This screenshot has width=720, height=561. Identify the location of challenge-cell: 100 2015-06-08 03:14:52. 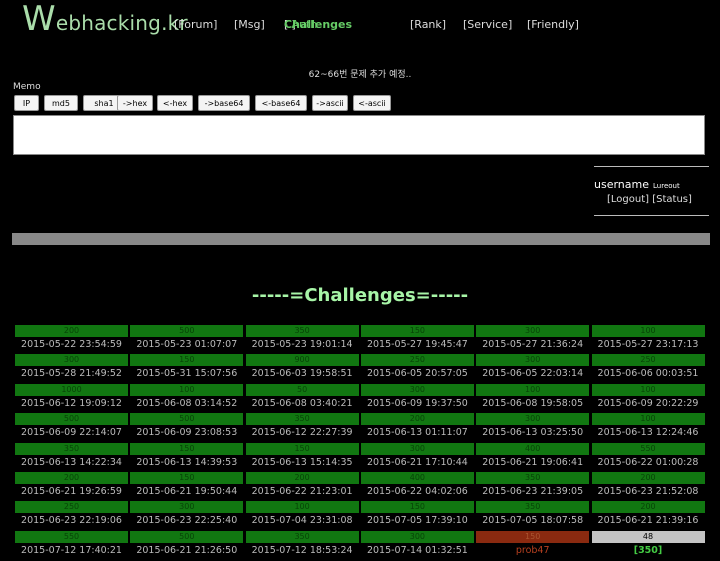
(187, 398).